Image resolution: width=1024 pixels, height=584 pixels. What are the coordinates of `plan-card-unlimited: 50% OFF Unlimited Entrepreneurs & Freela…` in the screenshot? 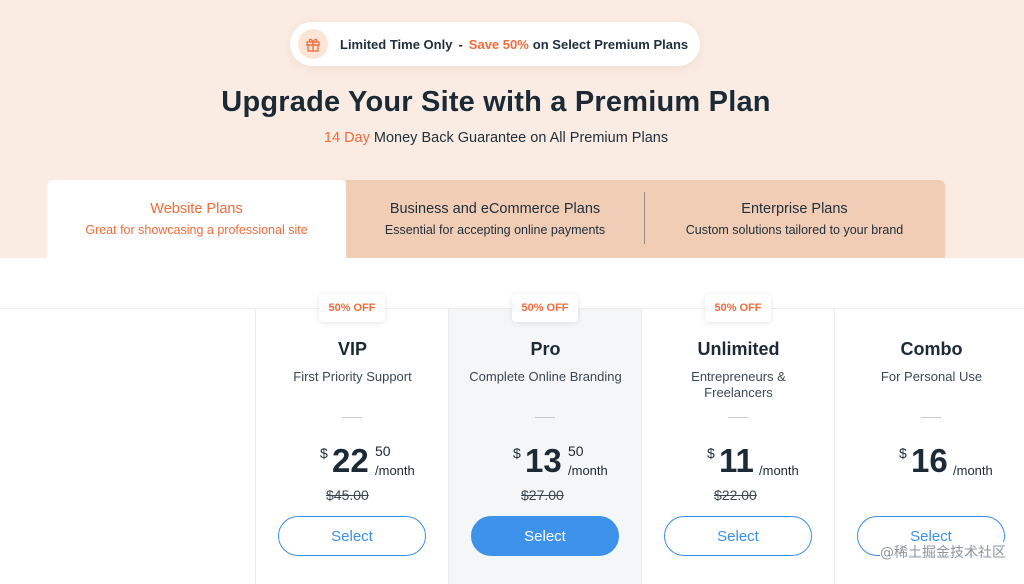 It's located at (737, 439).